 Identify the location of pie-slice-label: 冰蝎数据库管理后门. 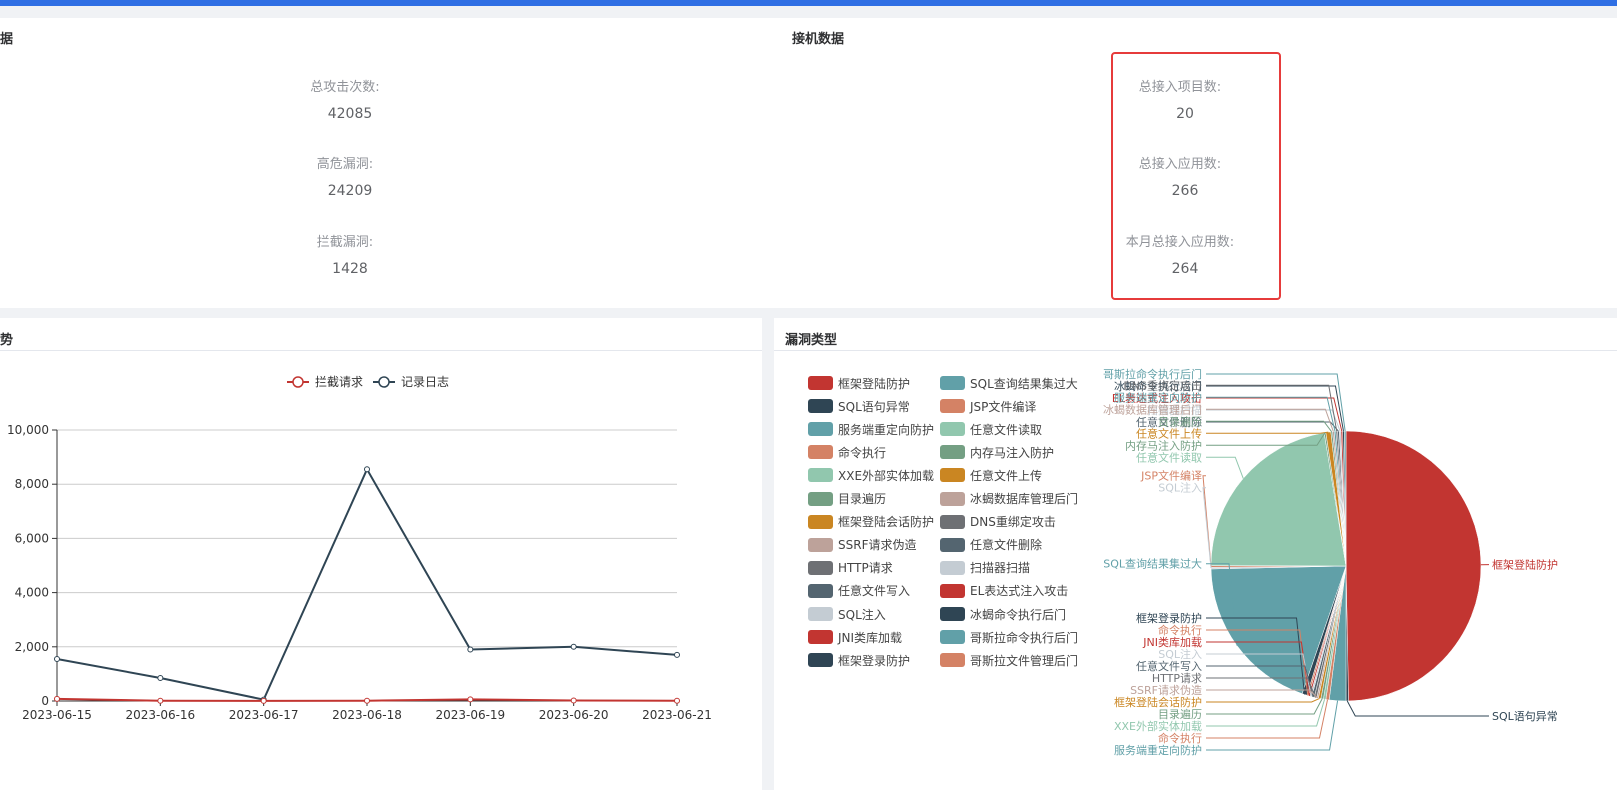
(1152, 409).